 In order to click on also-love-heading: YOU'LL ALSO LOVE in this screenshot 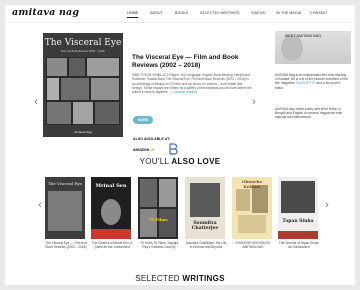, I will do `click(180, 161)`.